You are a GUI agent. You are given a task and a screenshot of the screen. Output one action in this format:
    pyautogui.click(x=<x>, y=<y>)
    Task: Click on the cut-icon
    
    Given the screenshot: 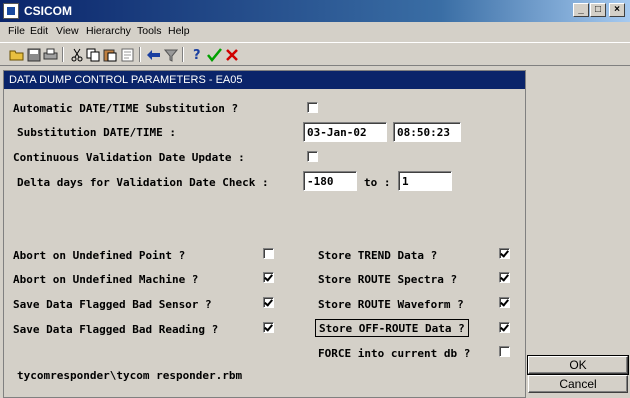 What is the action you would take?
    pyautogui.click(x=76, y=54)
    